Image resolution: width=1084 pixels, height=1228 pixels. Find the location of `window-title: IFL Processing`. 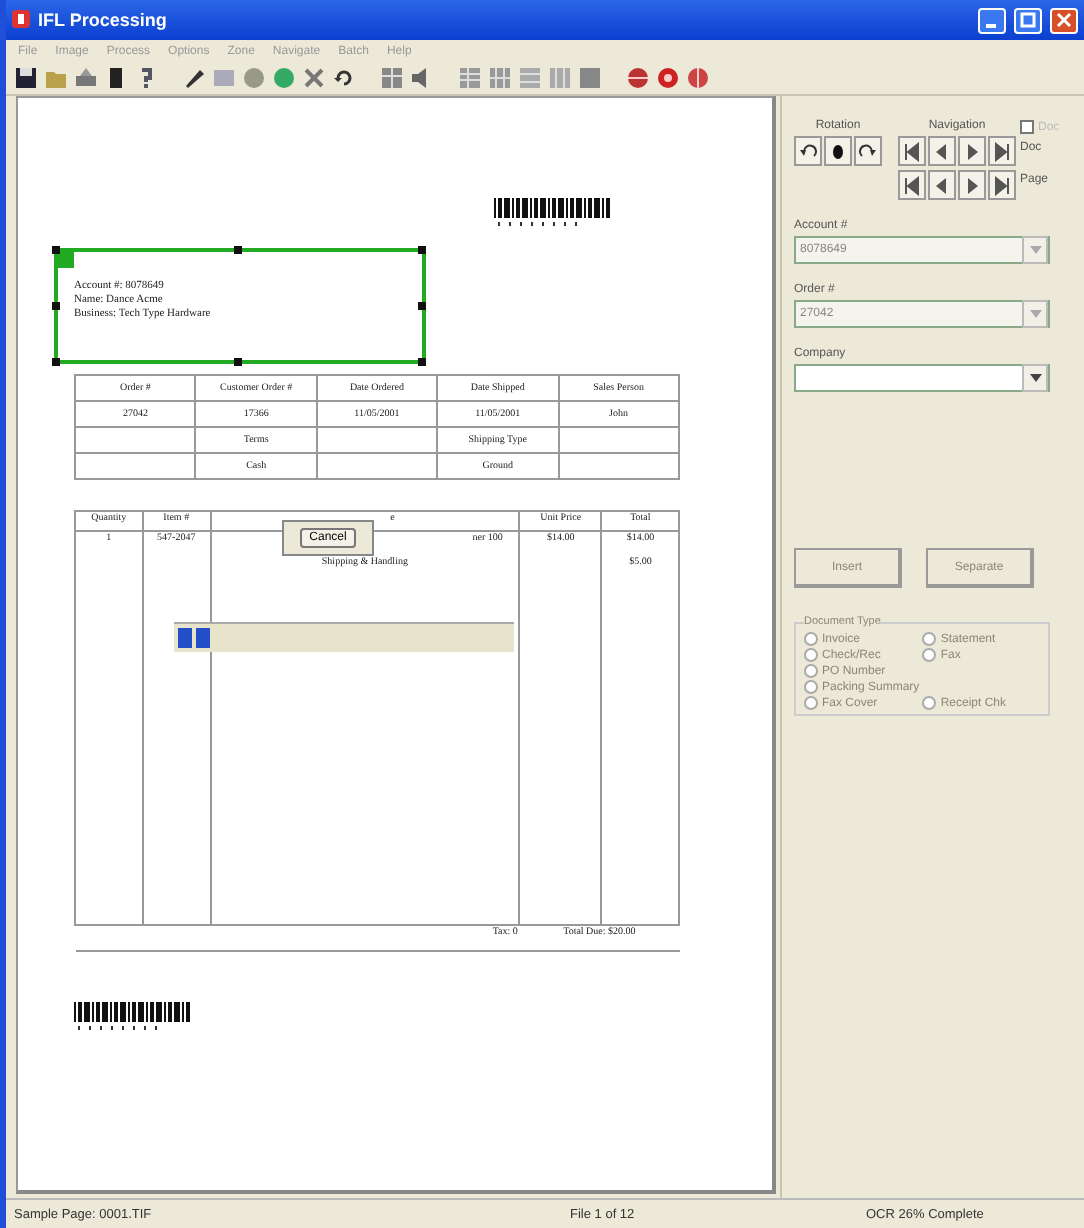

window-title: IFL Processing is located at coordinates (103, 20).